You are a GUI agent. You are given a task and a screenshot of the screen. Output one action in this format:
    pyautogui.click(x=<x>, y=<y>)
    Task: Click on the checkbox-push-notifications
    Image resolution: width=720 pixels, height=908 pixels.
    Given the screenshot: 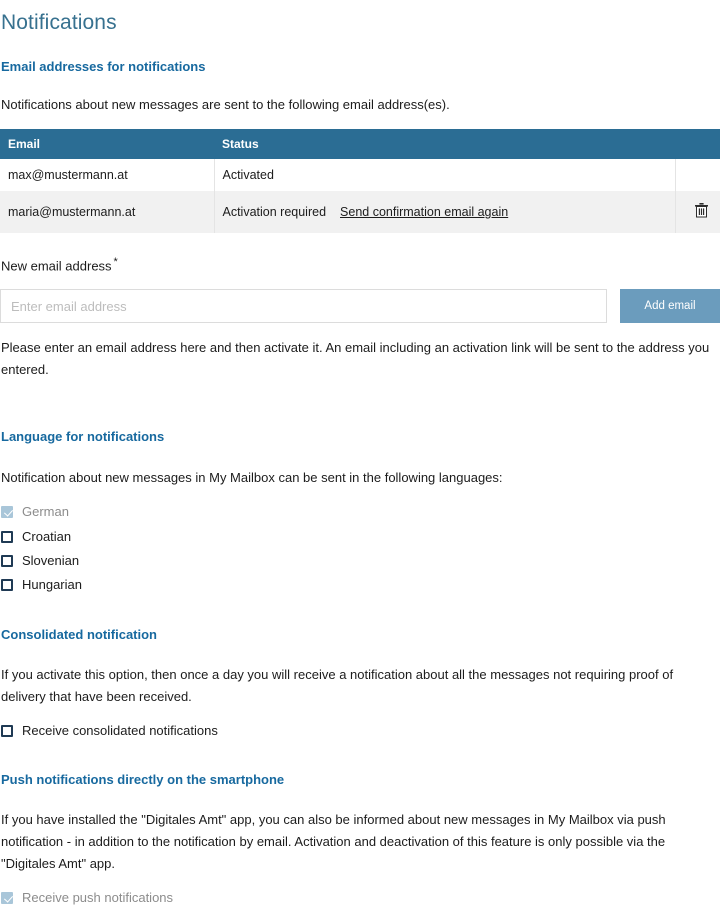 What is the action you would take?
    pyautogui.click(x=7, y=897)
    